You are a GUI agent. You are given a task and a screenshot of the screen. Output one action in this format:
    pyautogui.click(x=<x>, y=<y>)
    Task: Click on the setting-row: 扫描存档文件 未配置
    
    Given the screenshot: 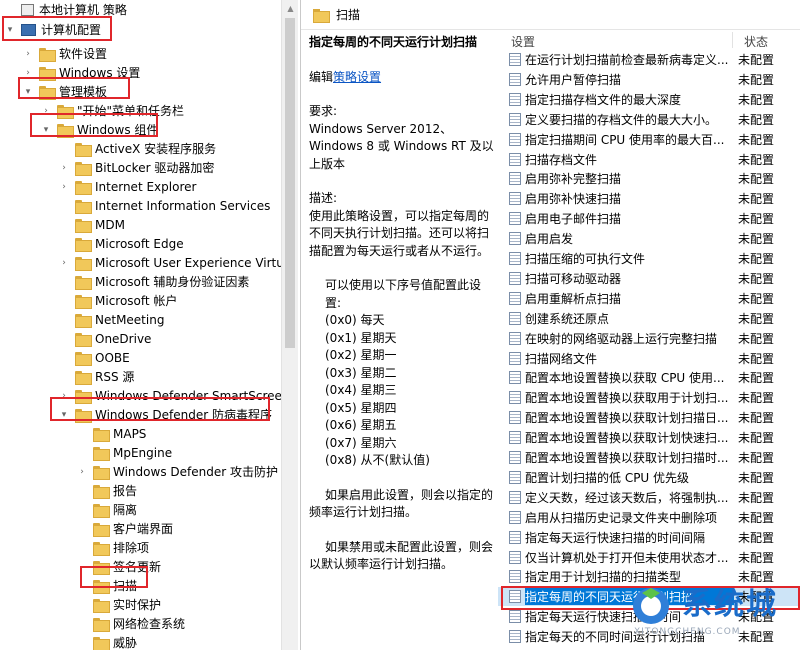 What is the action you would take?
    pyautogui.click(x=649, y=159)
    